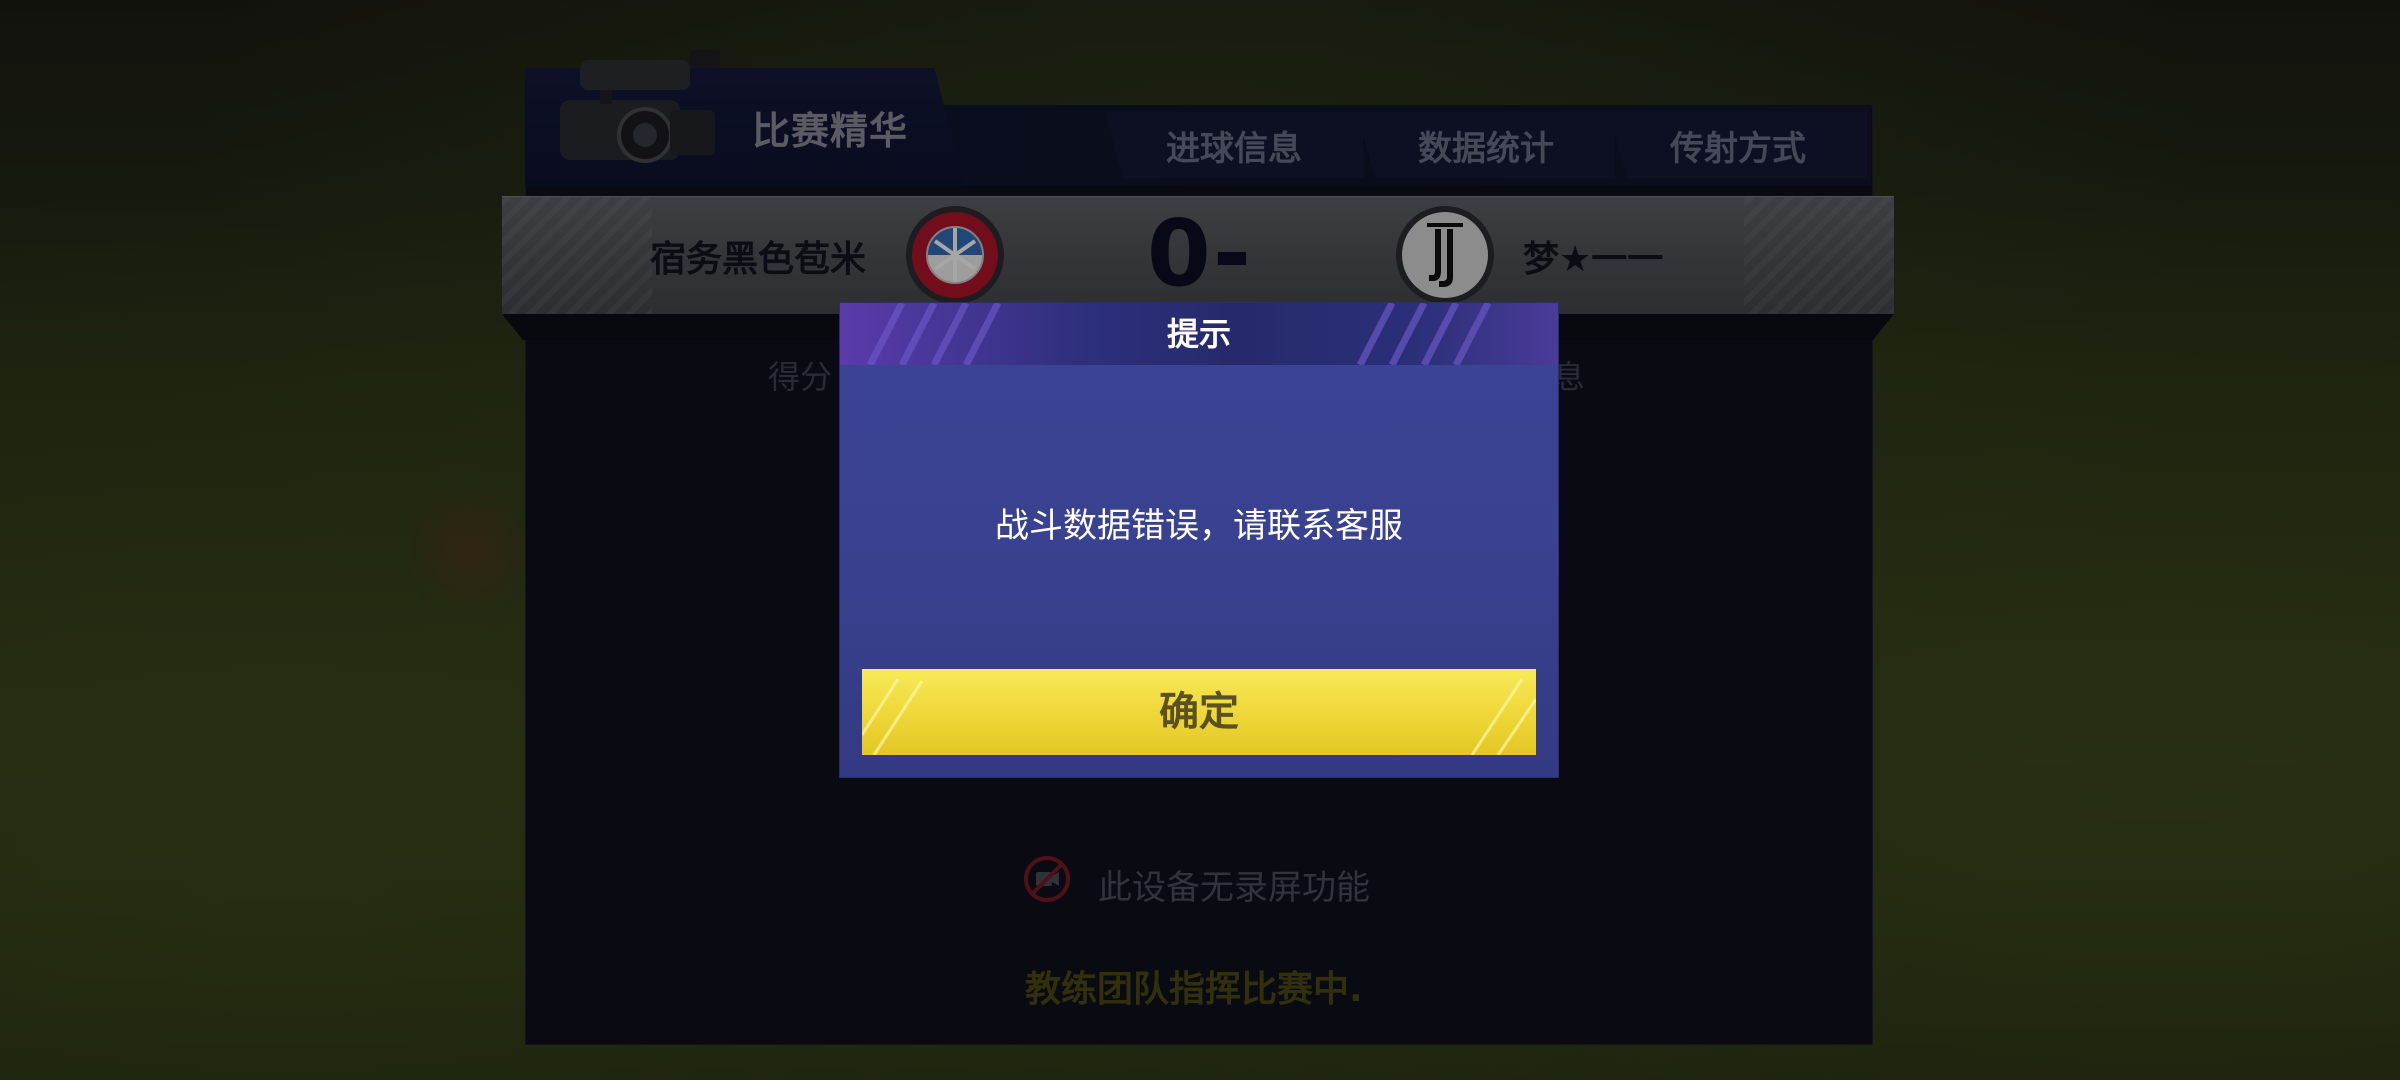 The height and width of the screenshot is (1080, 2400). I want to click on dialog-message: 战斗数据错误，请联系客服, so click(1199, 526).